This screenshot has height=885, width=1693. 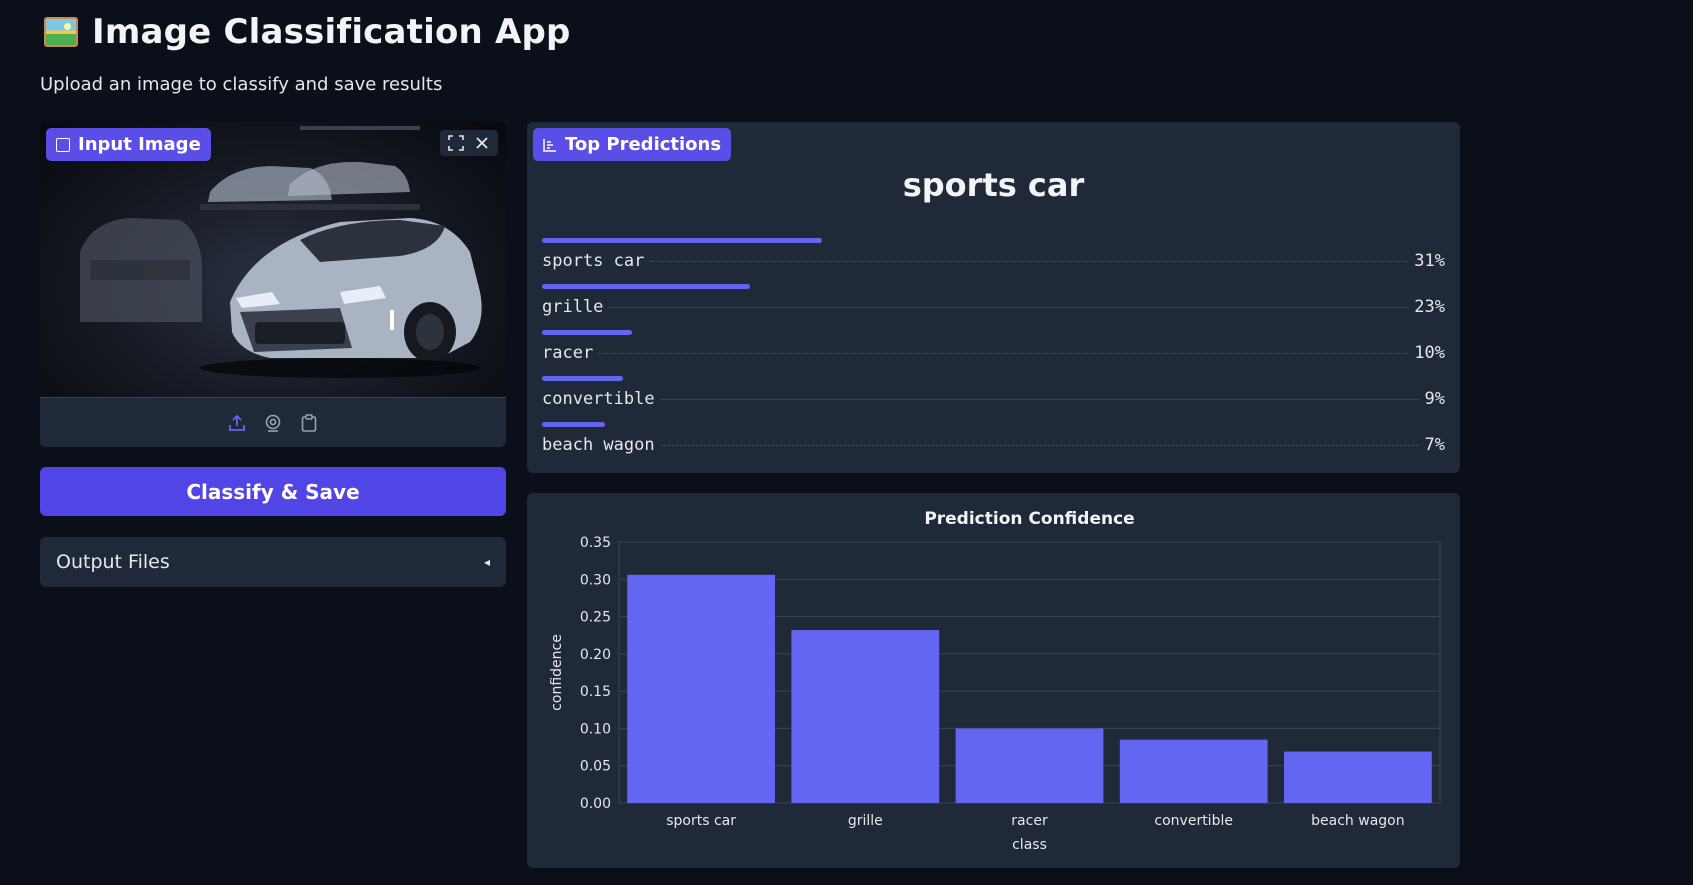 I want to click on y-tick-label: 0.20, so click(x=595, y=655).